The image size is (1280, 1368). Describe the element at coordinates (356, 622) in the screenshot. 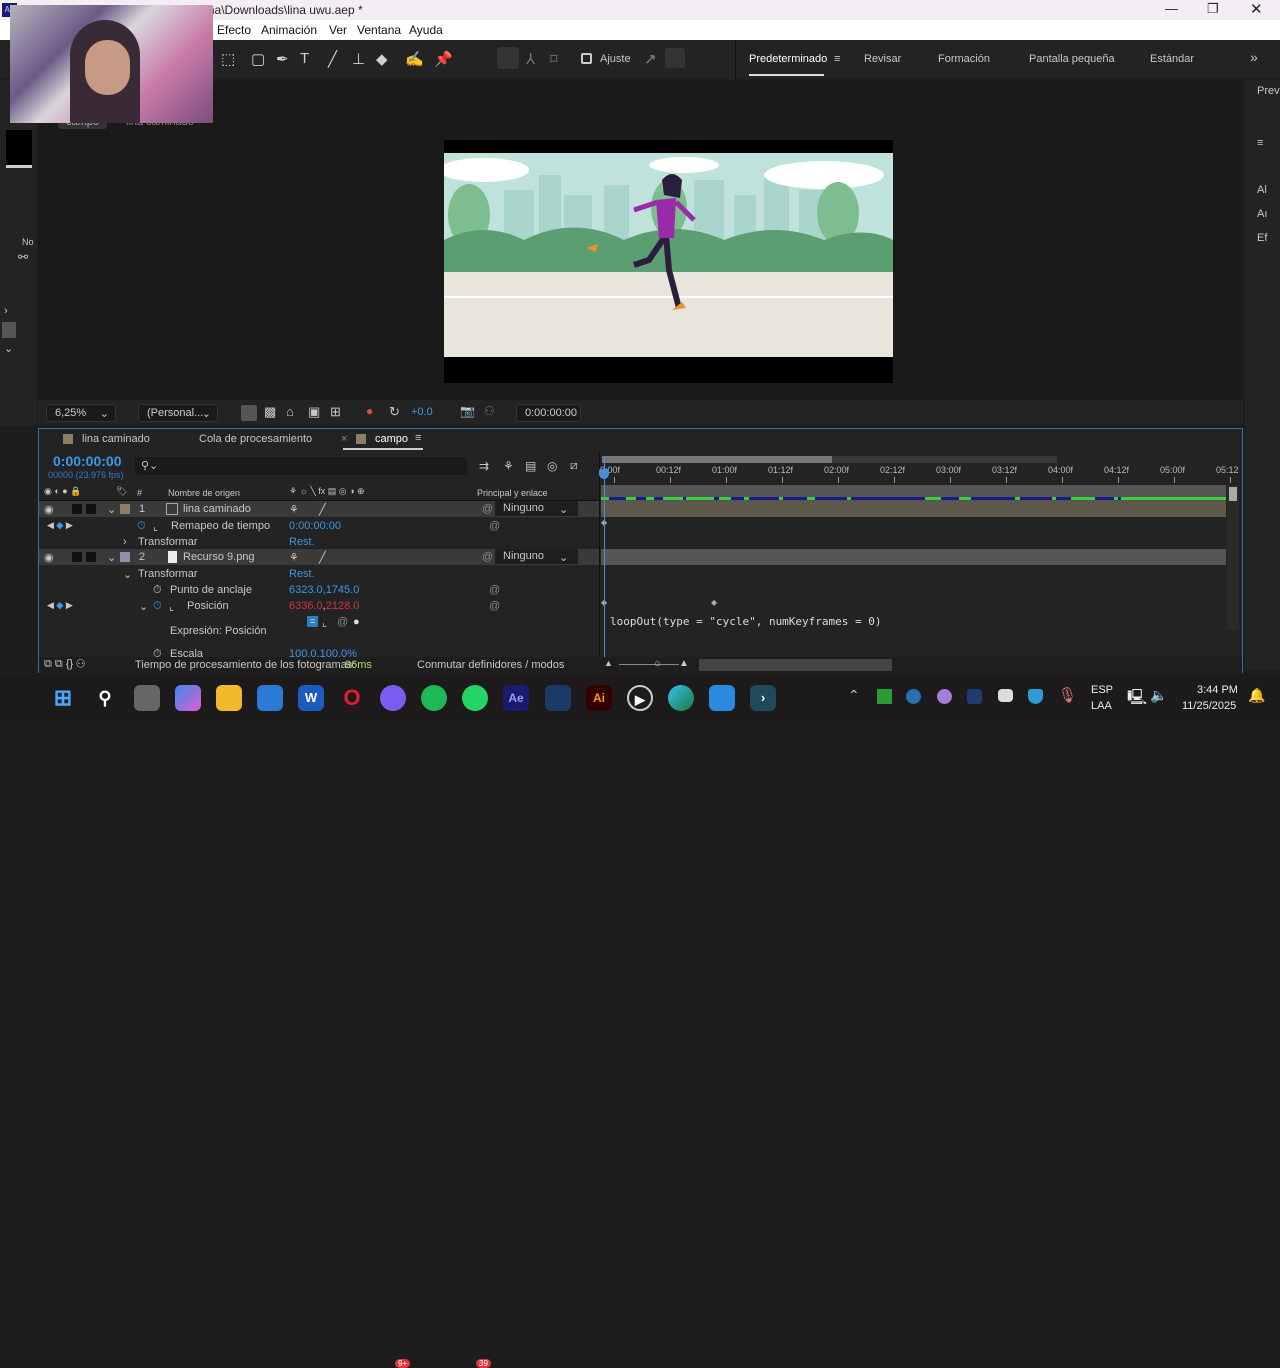

I see `expression-language-menu-icon: ●` at that location.